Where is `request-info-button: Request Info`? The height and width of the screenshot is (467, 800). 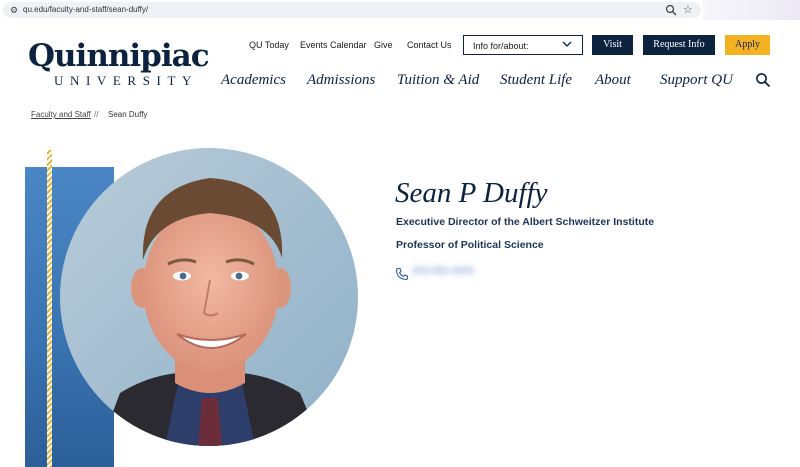 request-info-button: Request Info is located at coordinates (679, 45).